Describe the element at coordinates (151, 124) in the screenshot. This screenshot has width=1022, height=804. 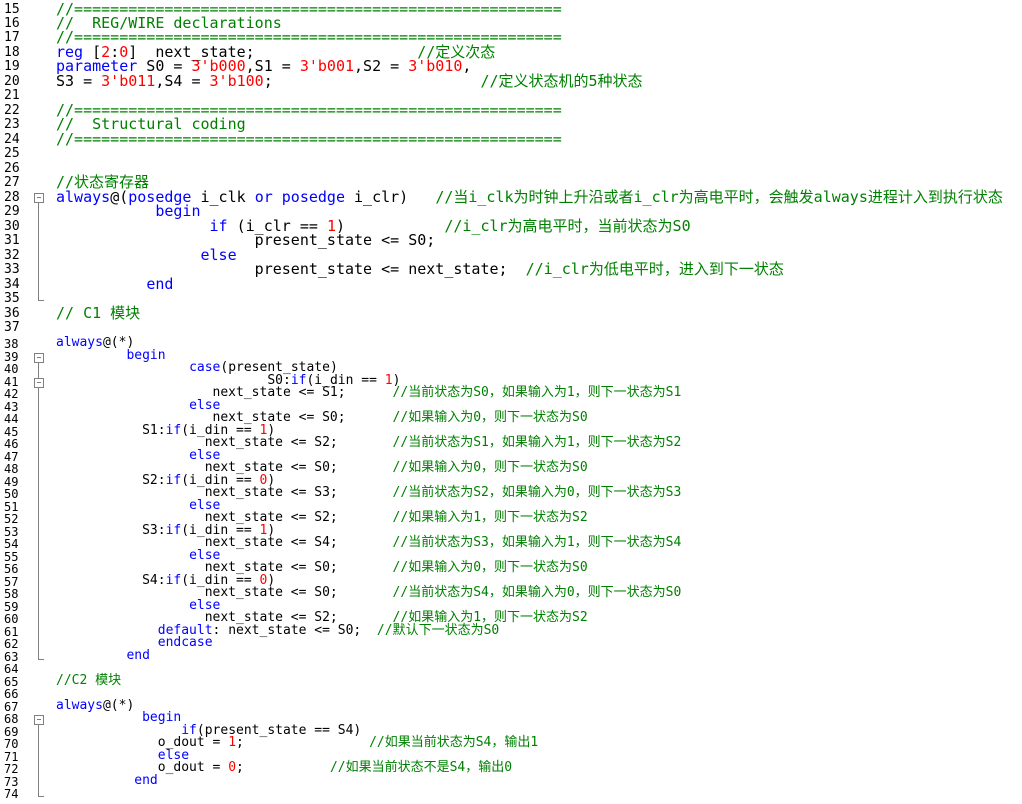
I see `code-line: // Structural coding` at that location.